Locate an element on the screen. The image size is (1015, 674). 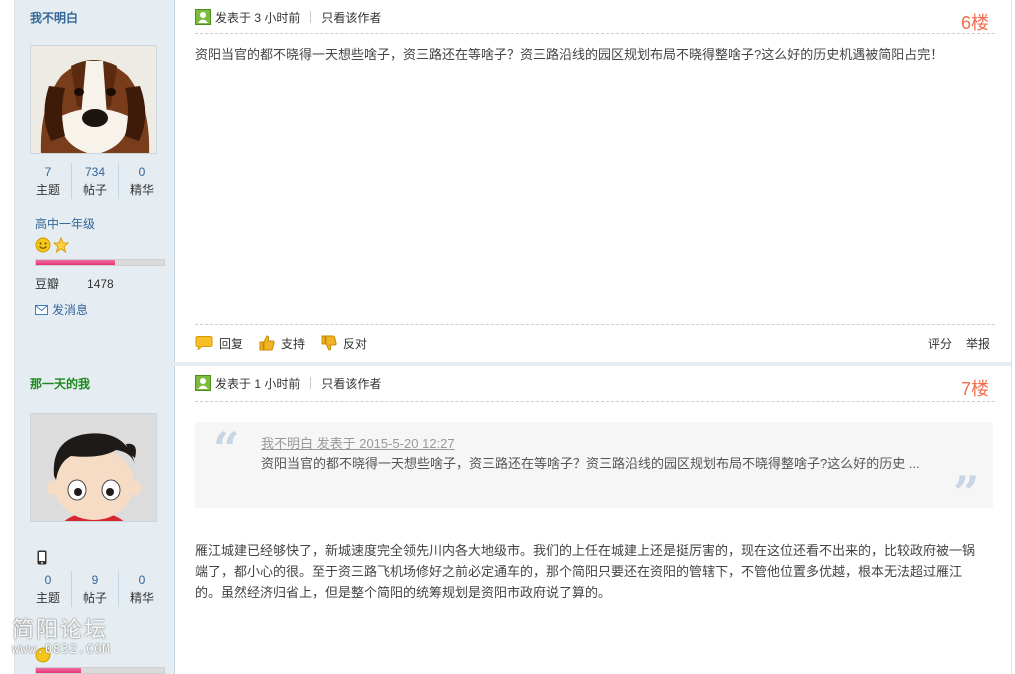
watermark-url: www.0832.COM is located at coordinates (61, 649).